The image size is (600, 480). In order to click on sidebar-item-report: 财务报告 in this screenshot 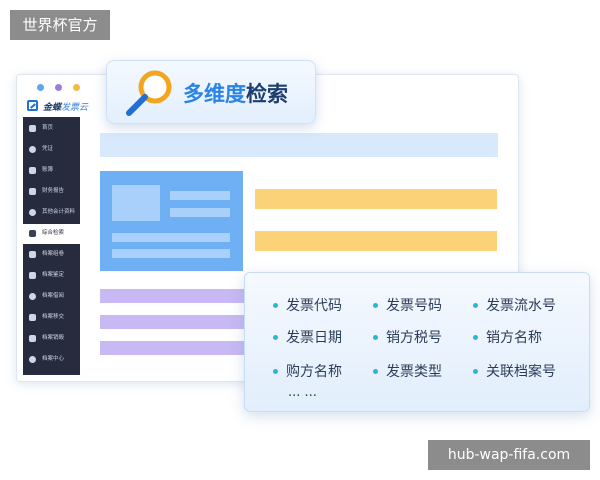, I will do `click(51, 192)`.